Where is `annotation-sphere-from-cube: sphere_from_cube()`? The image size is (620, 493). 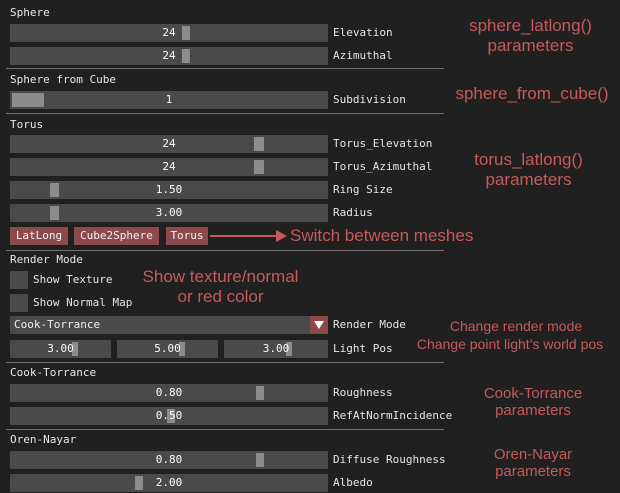
annotation-sphere-from-cube: sphere_from_cube() is located at coordinates (532, 93).